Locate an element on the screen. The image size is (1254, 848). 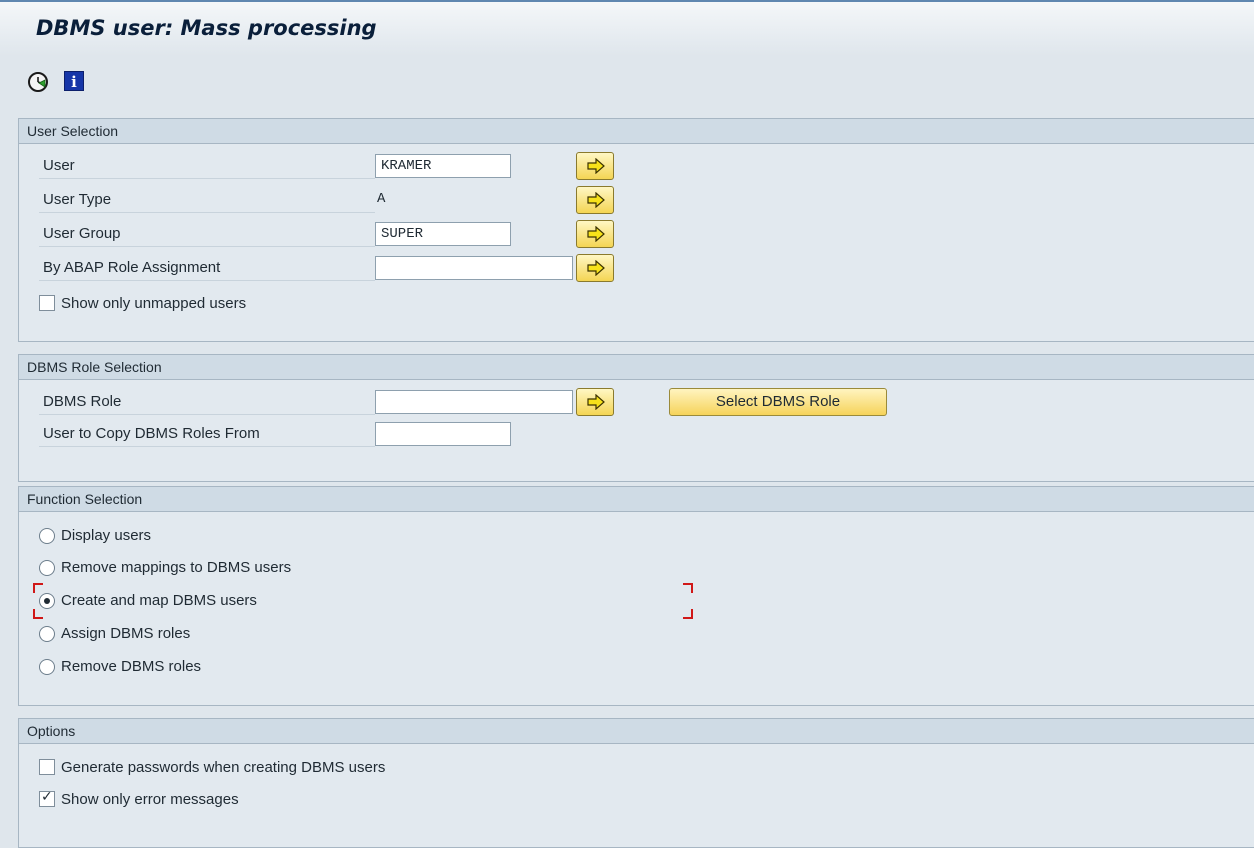
radio-row-create-map: Create and map DBMS users is located at coordinates (239, 601).